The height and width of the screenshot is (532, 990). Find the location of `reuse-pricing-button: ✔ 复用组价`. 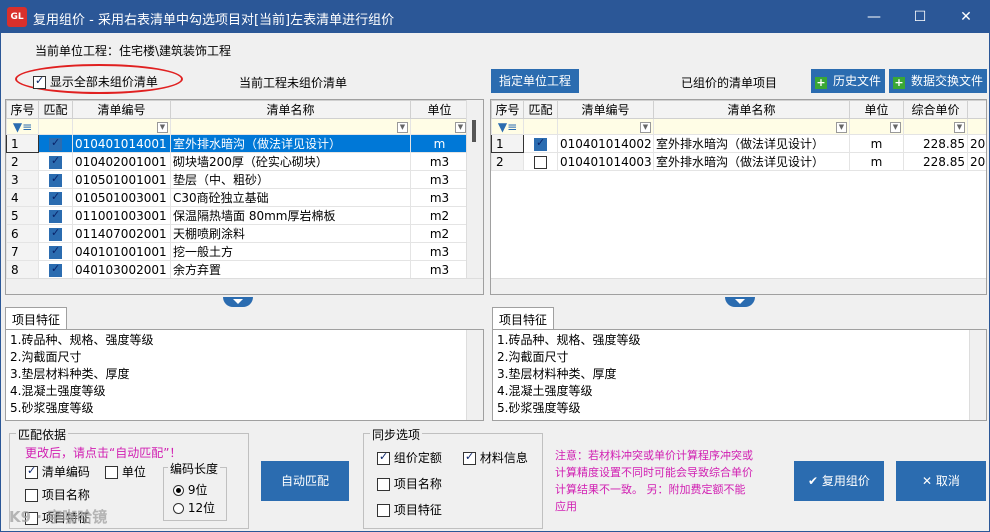

reuse-pricing-button: ✔ 复用组价 is located at coordinates (839, 481).